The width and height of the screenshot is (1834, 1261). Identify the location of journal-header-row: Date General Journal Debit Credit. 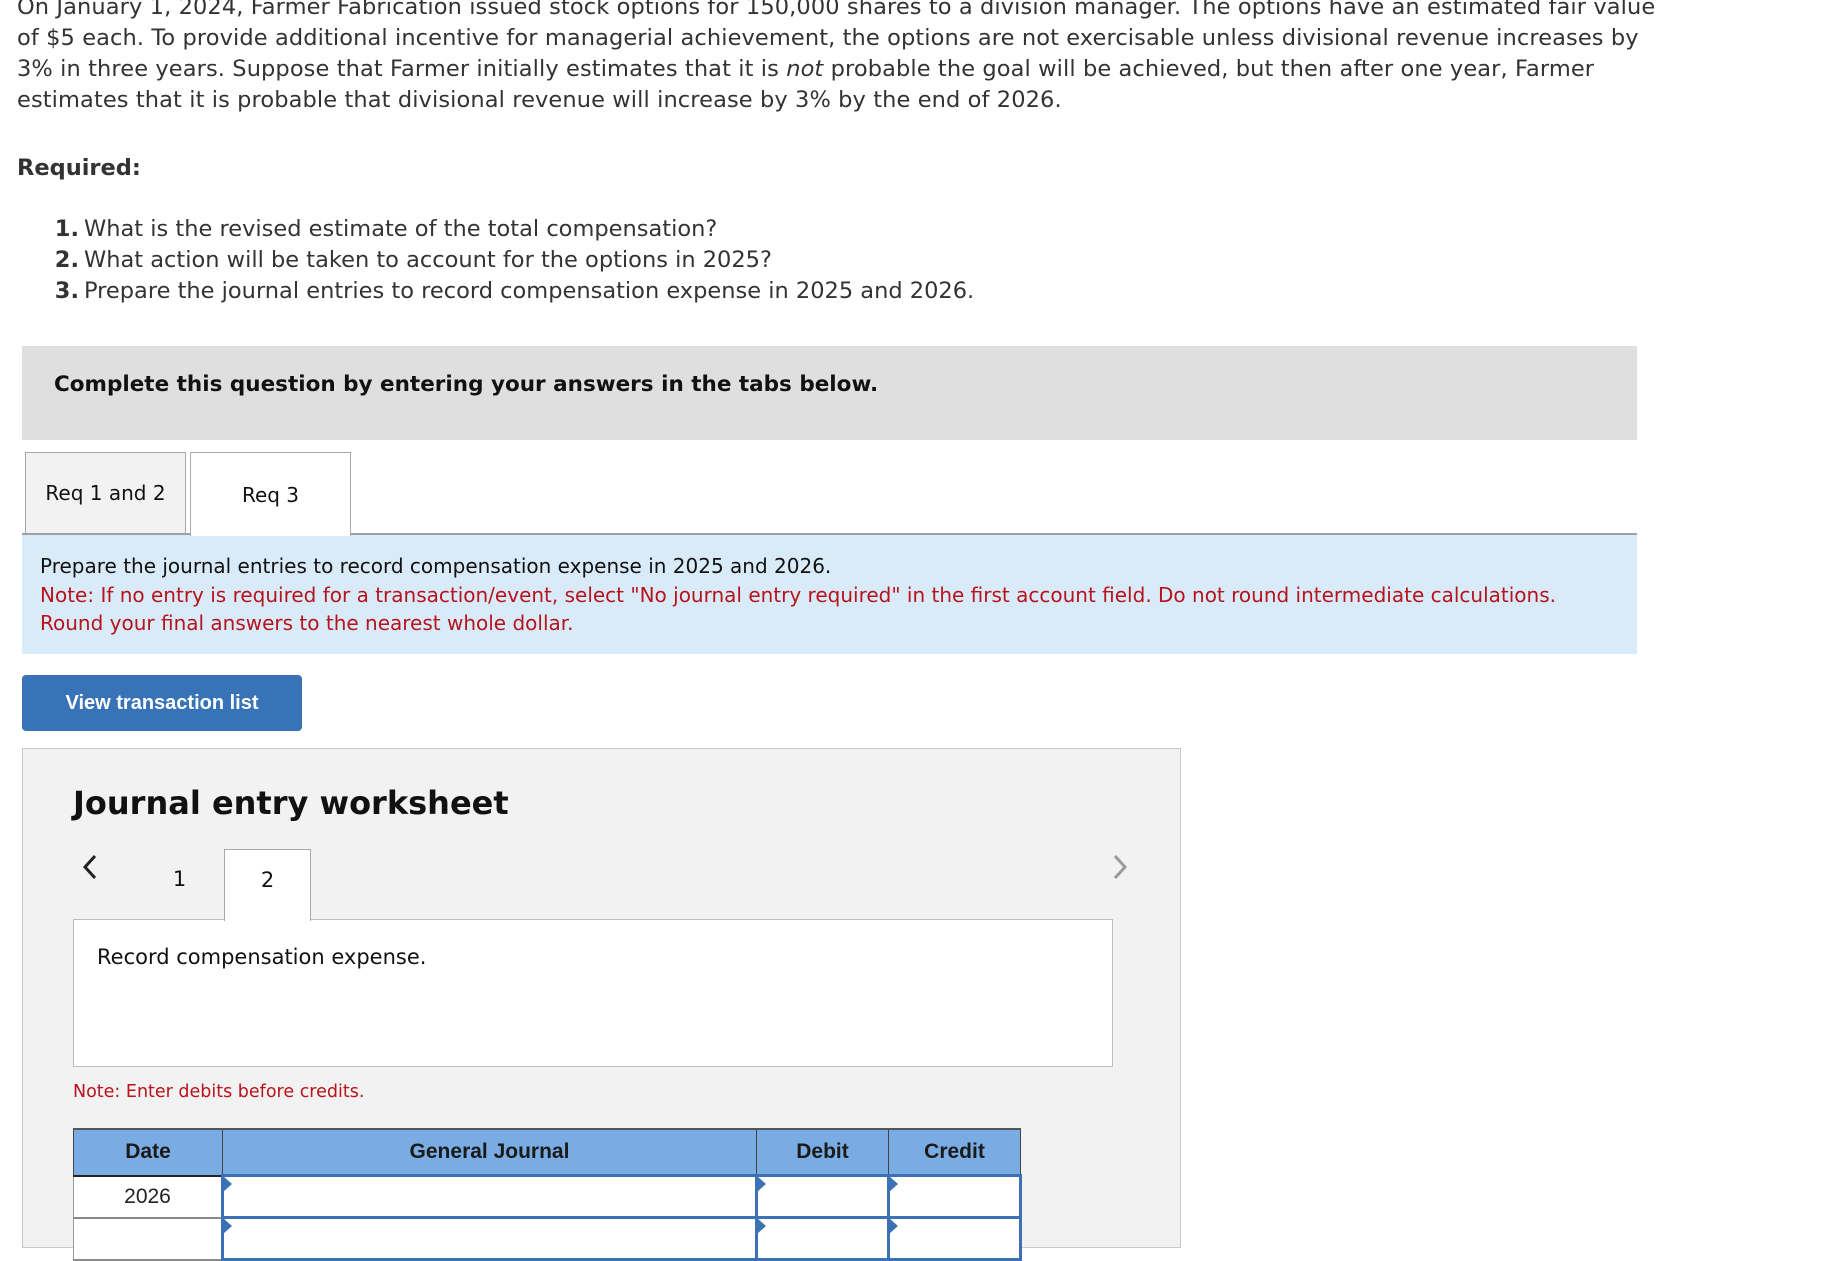
(547, 1152).